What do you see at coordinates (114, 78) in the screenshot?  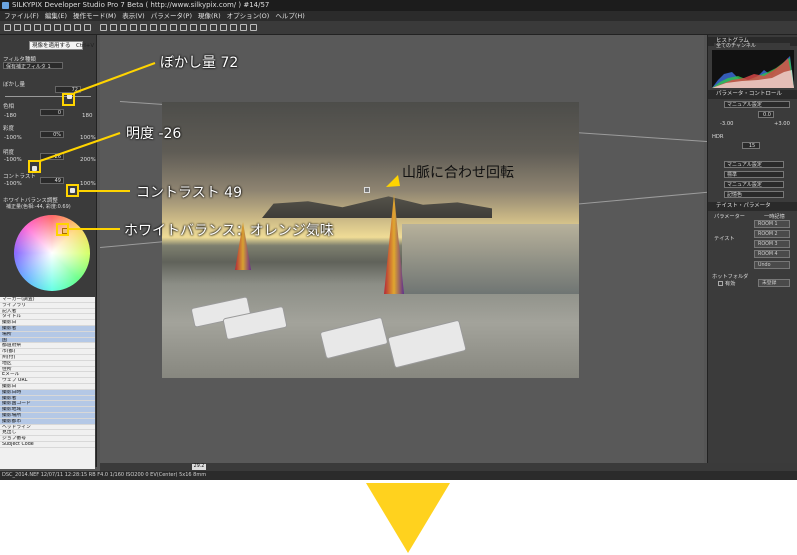 I see `blur-leader-line` at bounding box center [114, 78].